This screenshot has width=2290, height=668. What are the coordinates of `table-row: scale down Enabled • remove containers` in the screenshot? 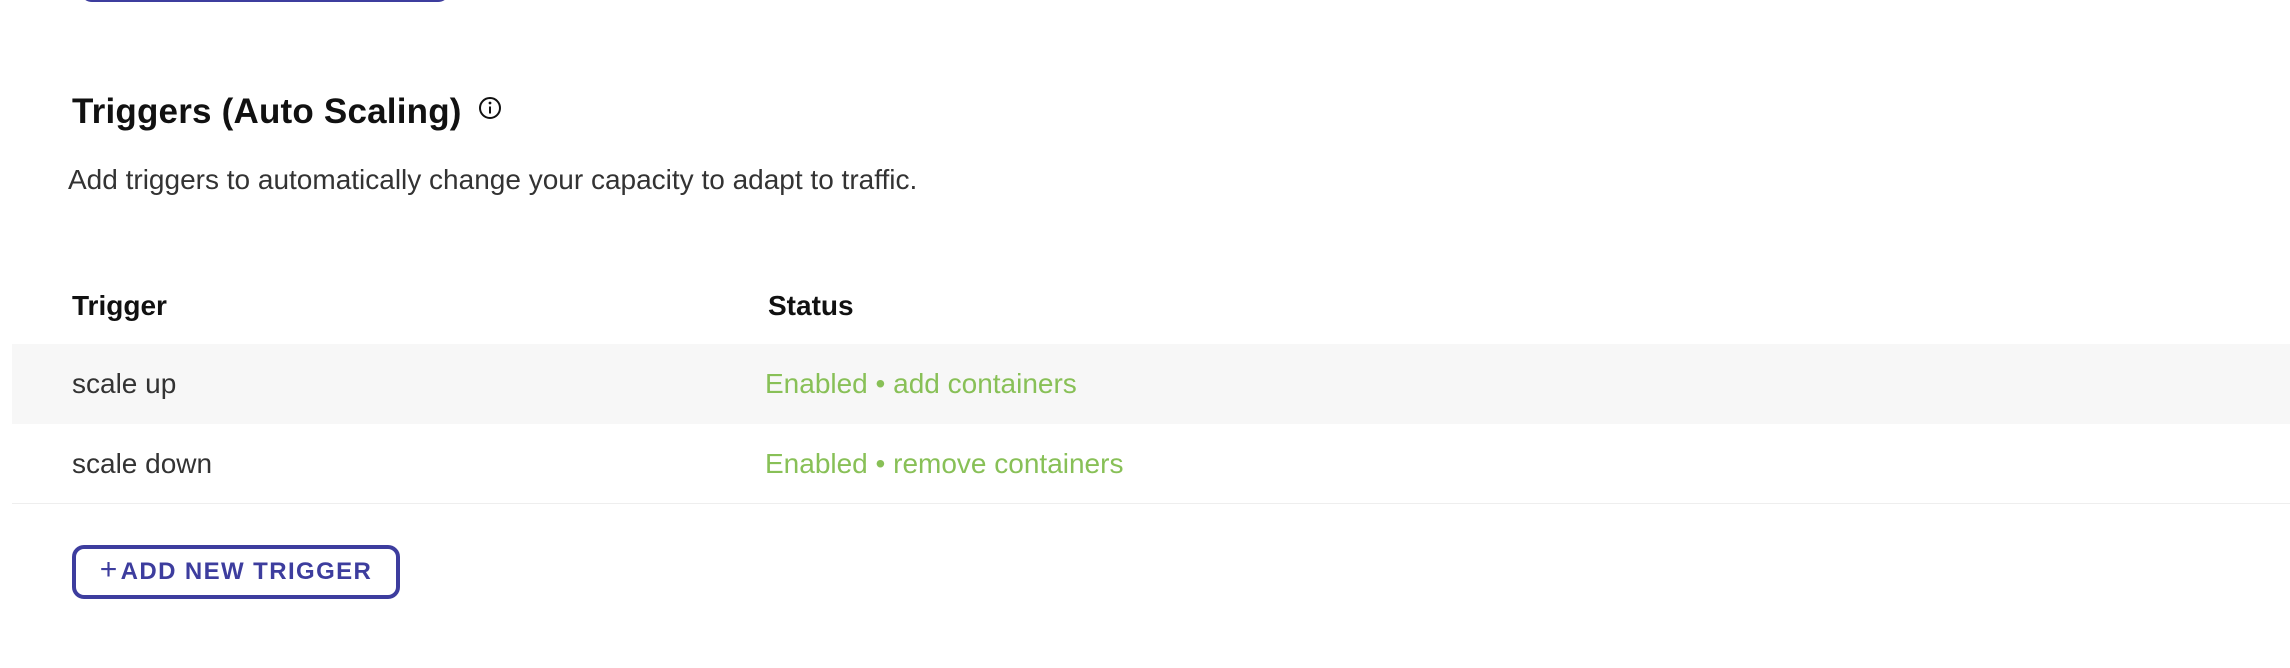 It's located at (1151, 464).